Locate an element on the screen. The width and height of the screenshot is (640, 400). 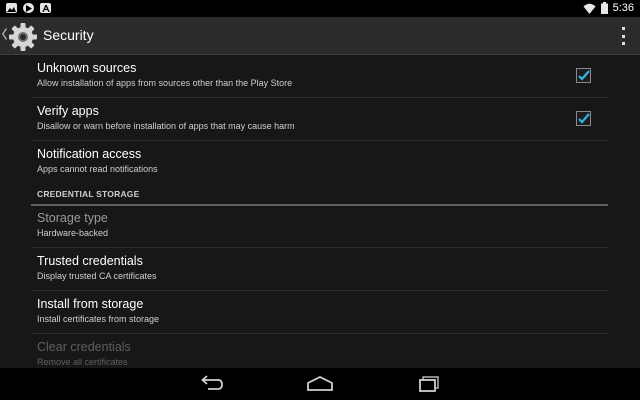
overflow-menu-icon is located at coordinates (623, 36).